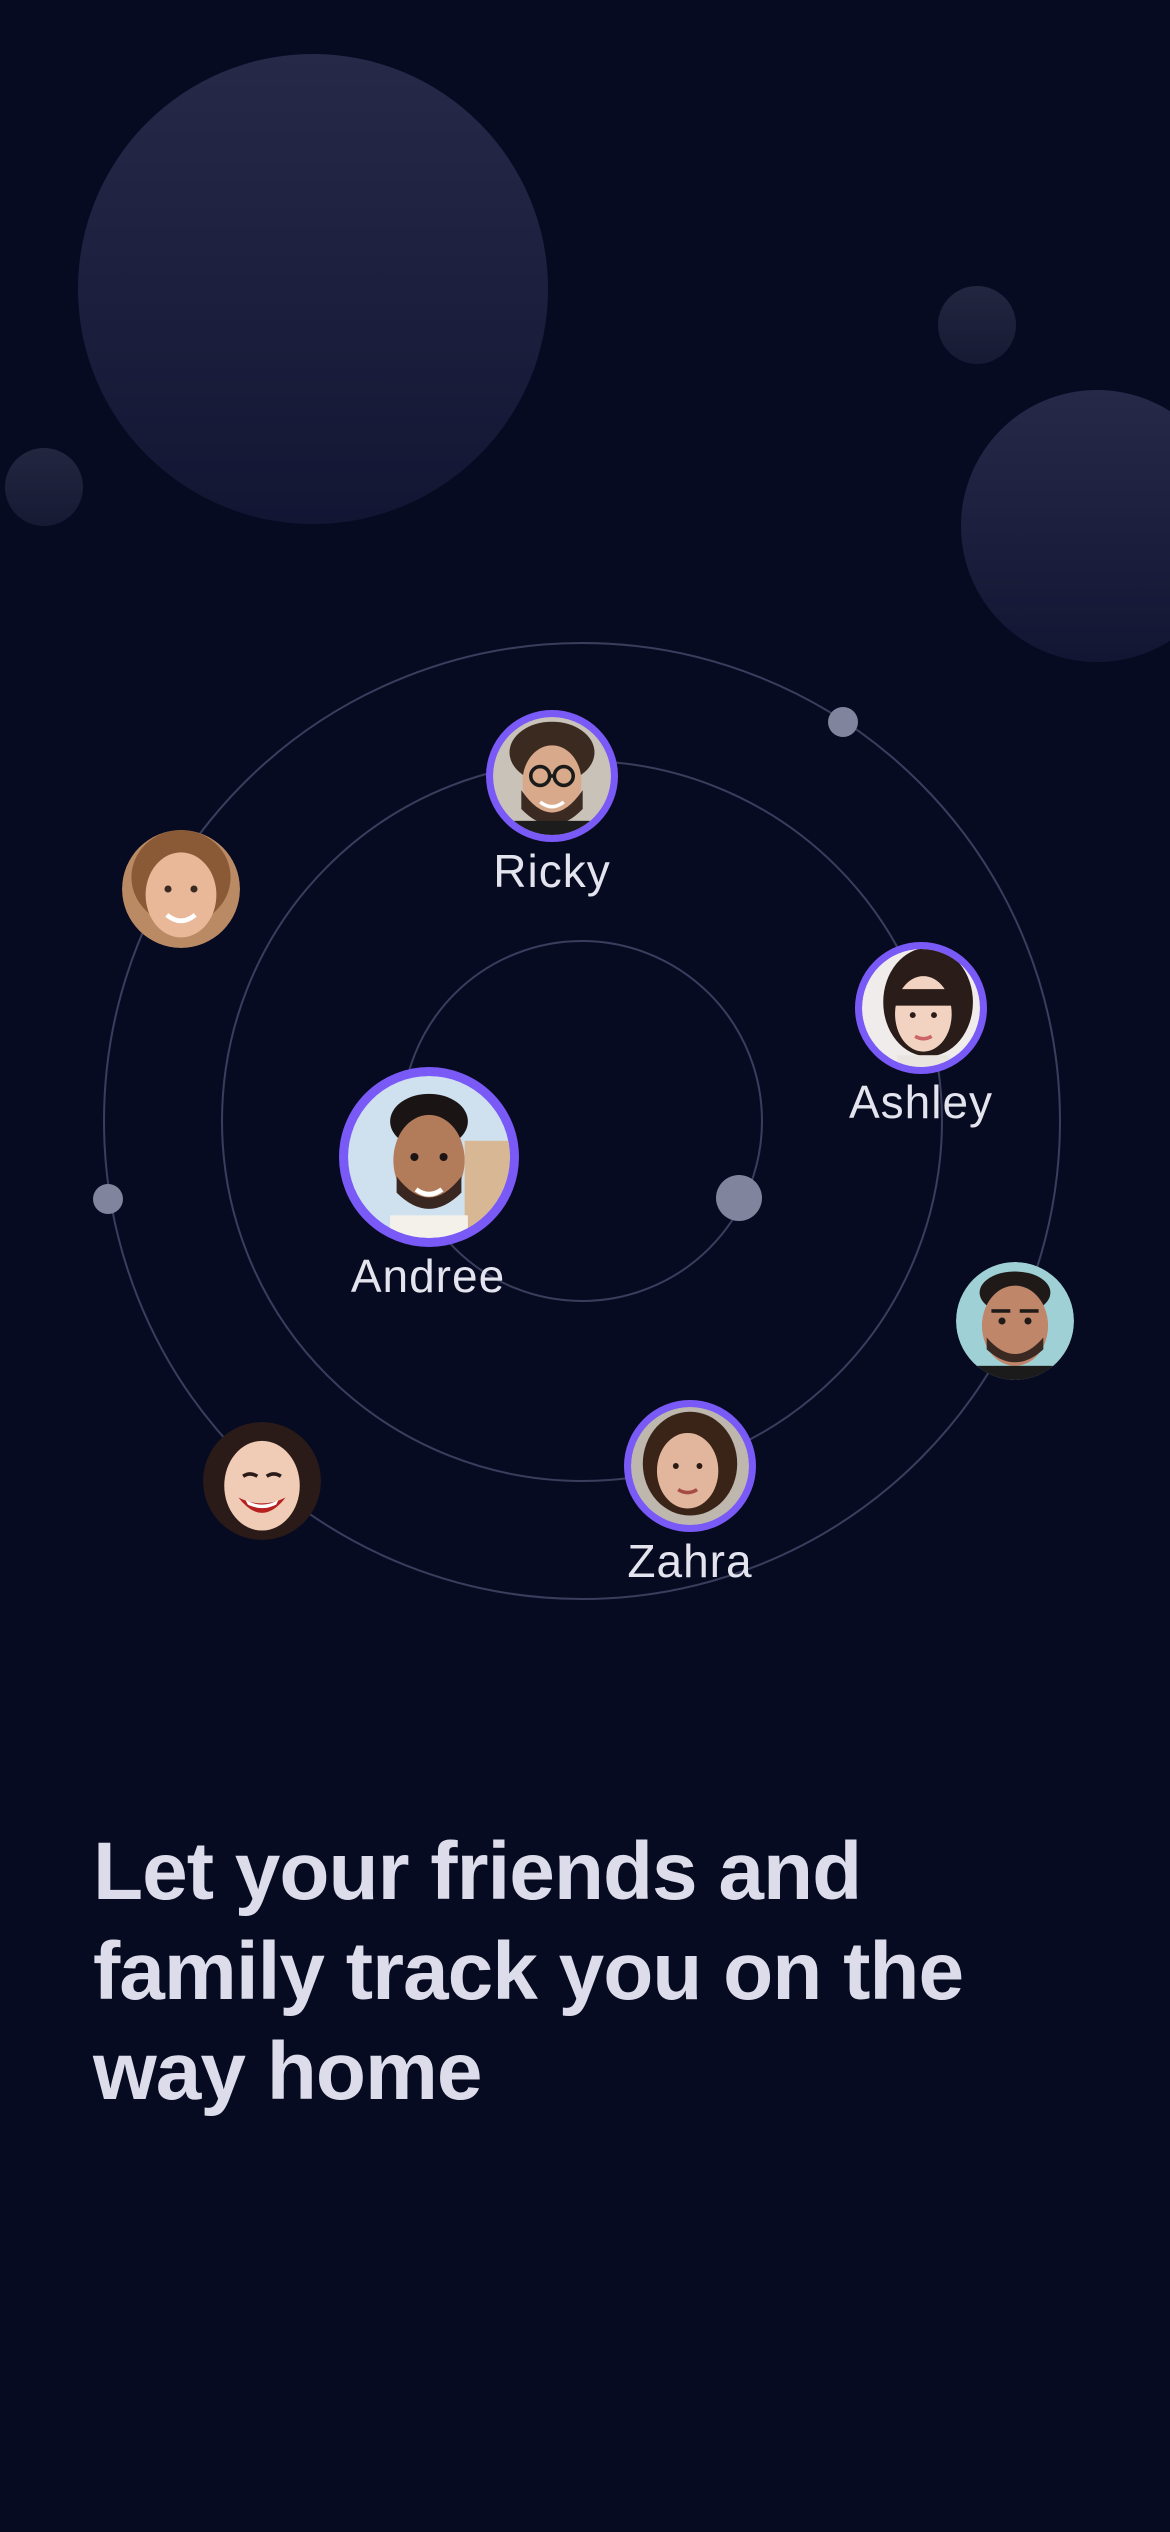 The height and width of the screenshot is (2532, 1170). I want to click on orbit-dot-top-right, so click(843, 722).